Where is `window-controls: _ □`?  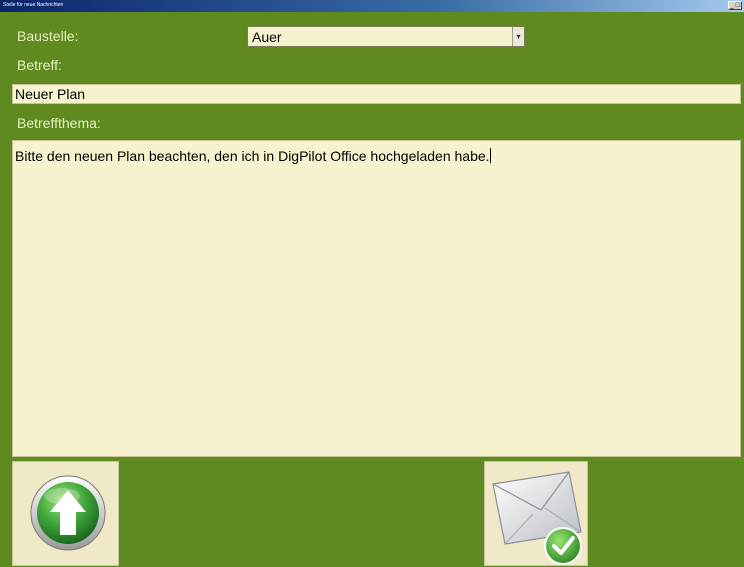
window-controls: _ □ is located at coordinates (735, 5).